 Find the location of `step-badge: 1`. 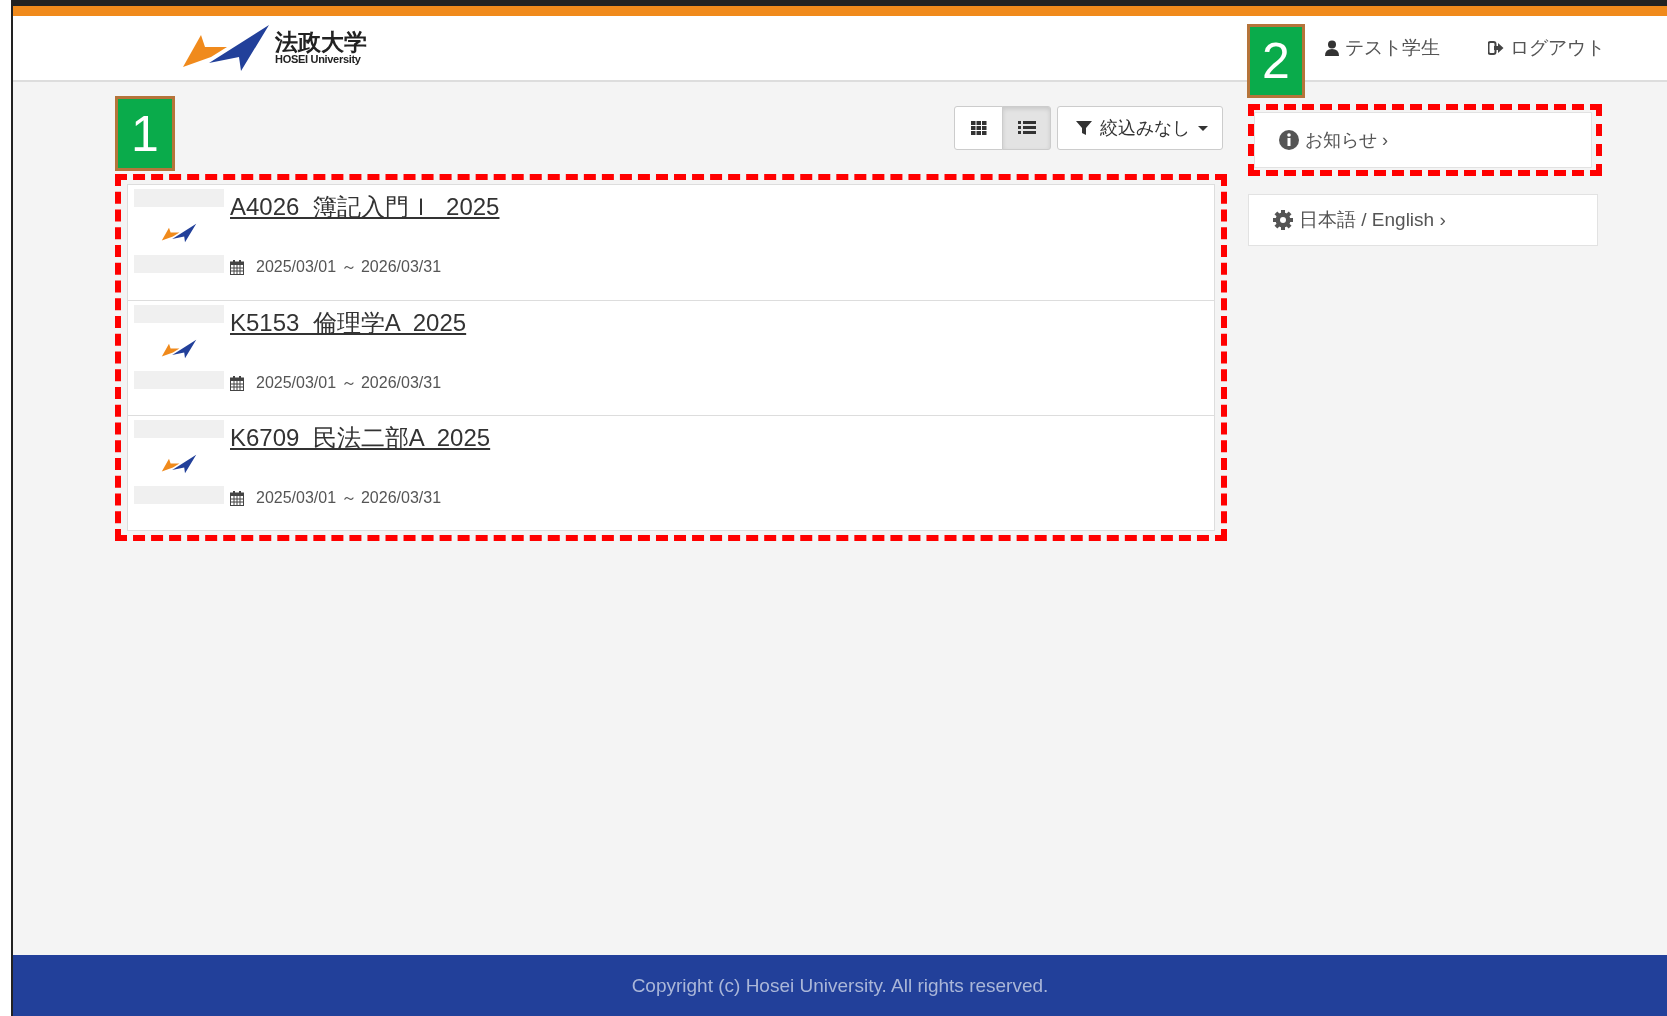

step-badge: 1 is located at coordinates (145, 133).